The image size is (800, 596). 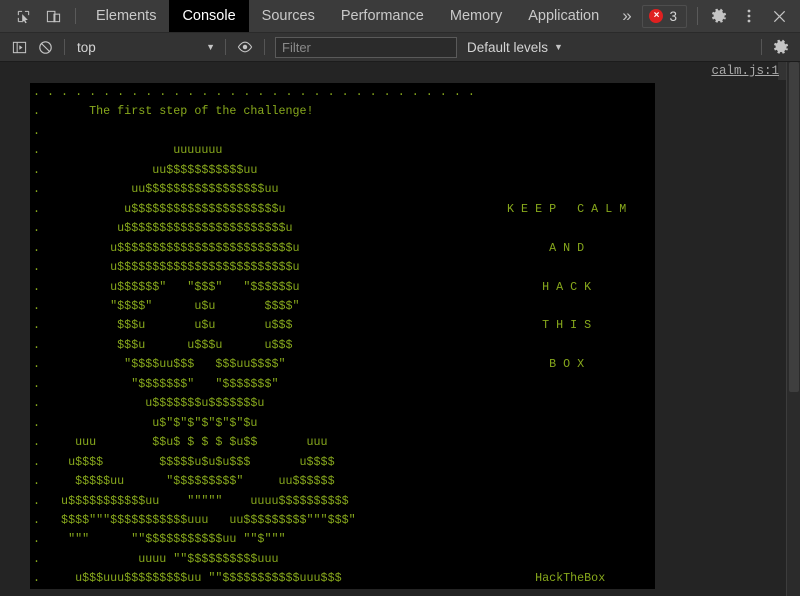 I want to click on more-options-button, so click(x=749, y=16).